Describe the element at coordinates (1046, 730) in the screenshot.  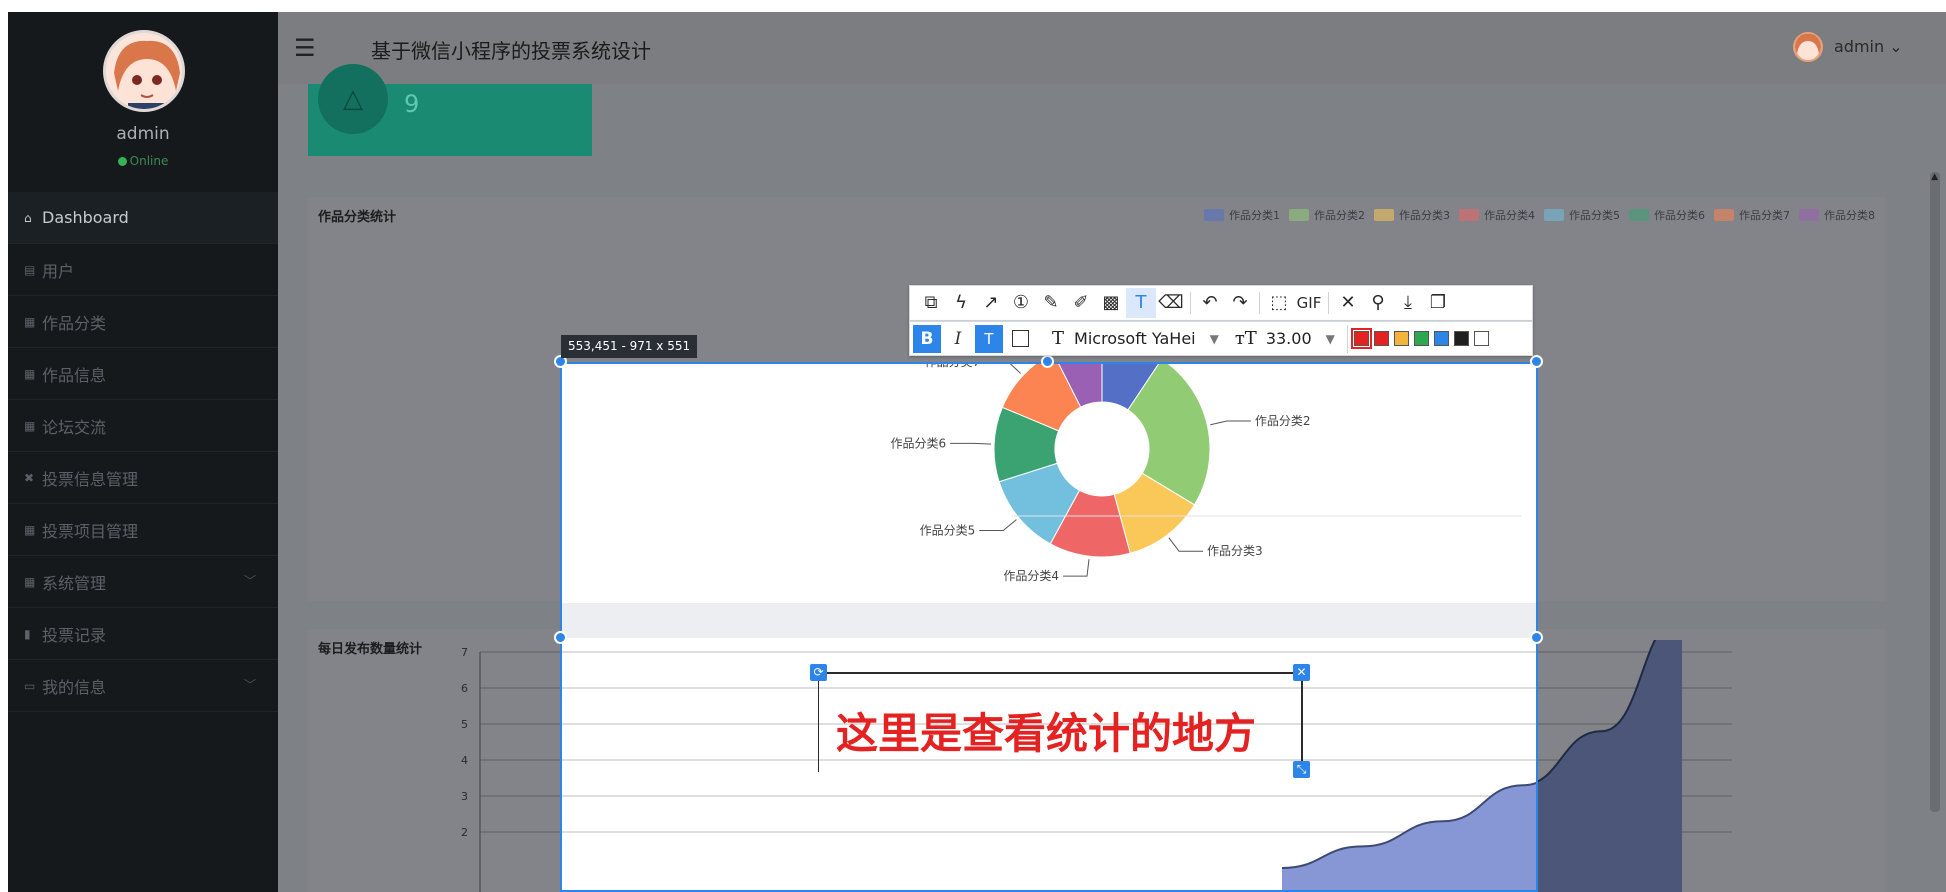
I see `annotation-text: 这里是查看统计的地方` at that location.